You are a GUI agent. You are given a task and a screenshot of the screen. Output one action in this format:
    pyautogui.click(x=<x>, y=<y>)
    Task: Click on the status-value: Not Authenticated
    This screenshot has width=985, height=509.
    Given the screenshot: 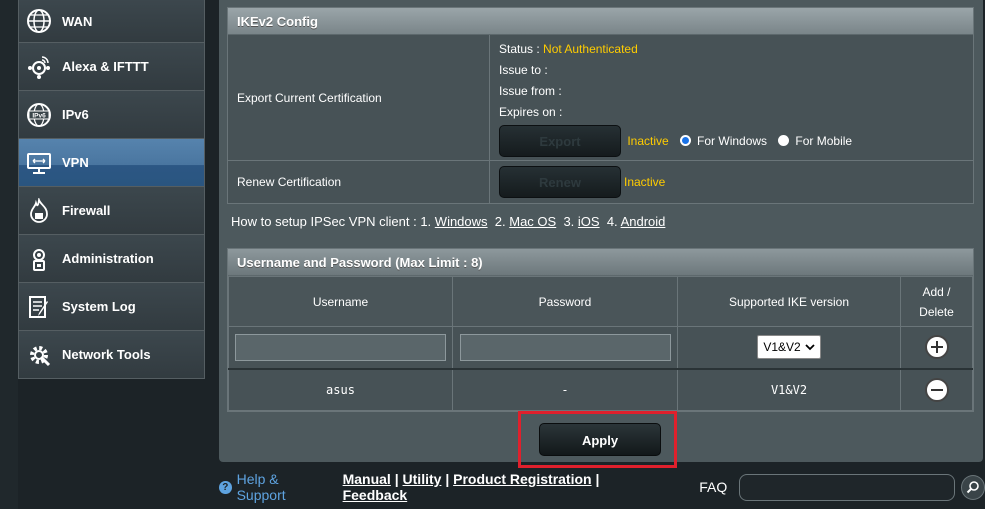 What is the action you would take?
    pyautogui.click(x=590, y=49)
    